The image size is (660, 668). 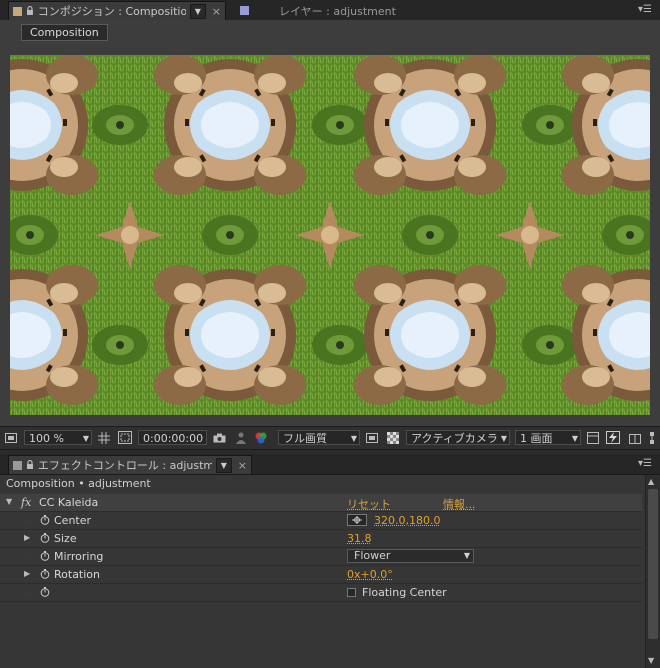 I want to click on mirroring-value: Flower, so click(x=372, y=555).